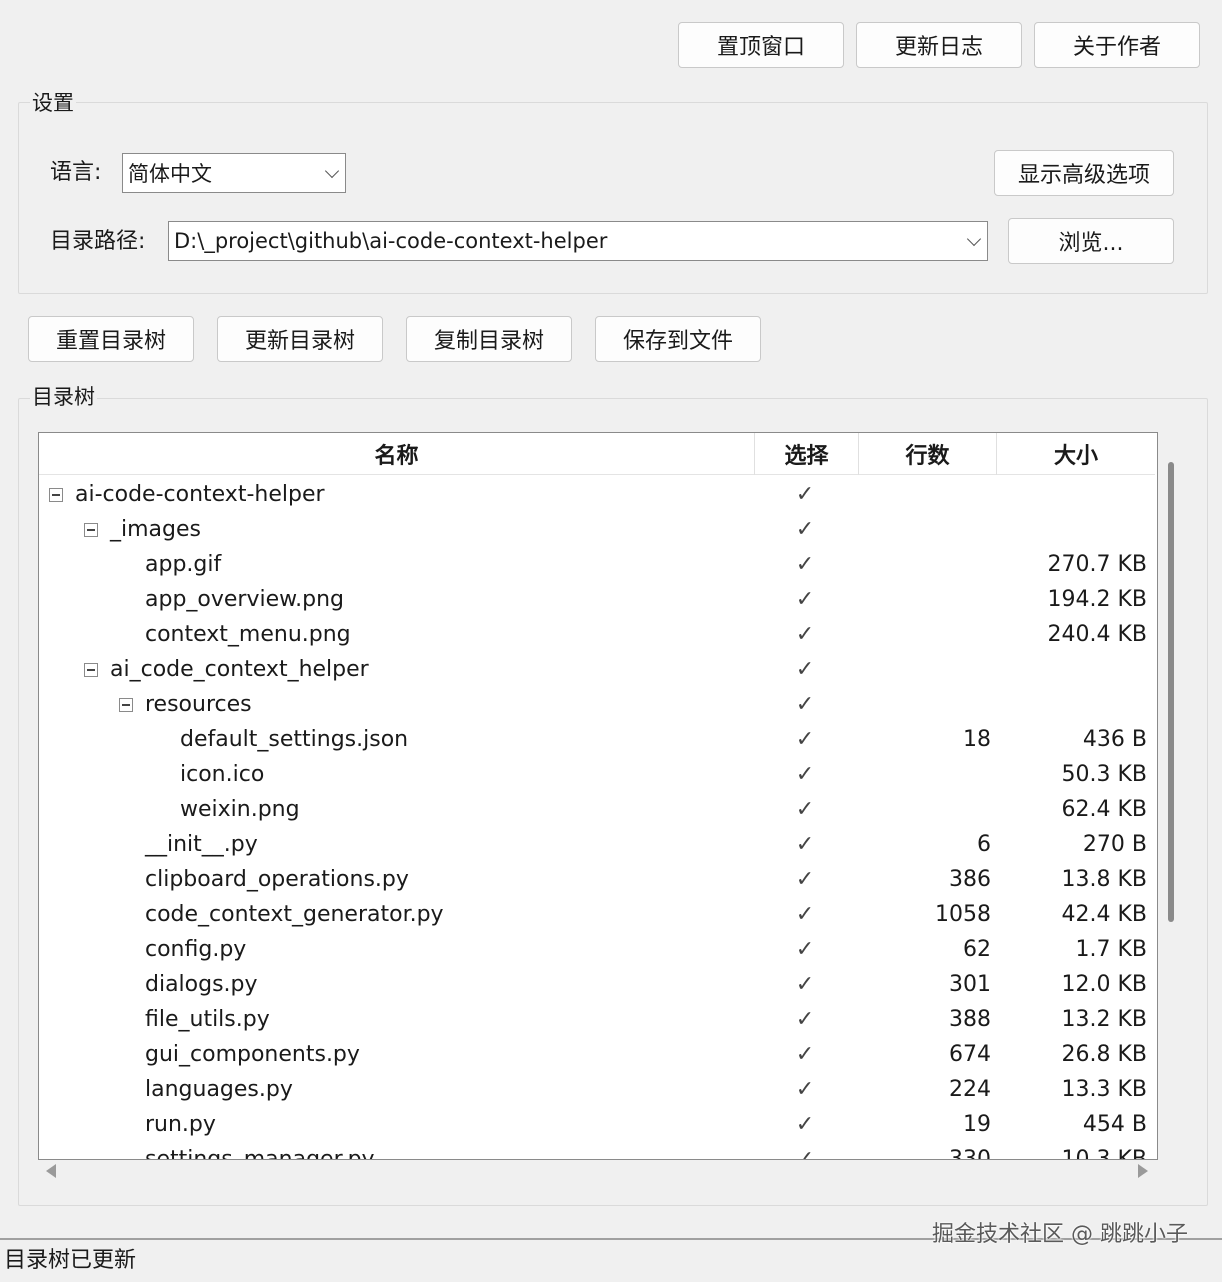 This screenshot has width=1222, height=1282. Describe the element at coordinates (597, 564) in the screenshot. I see `tree-row: app.gif ✓ 270.7 KB` at that location.